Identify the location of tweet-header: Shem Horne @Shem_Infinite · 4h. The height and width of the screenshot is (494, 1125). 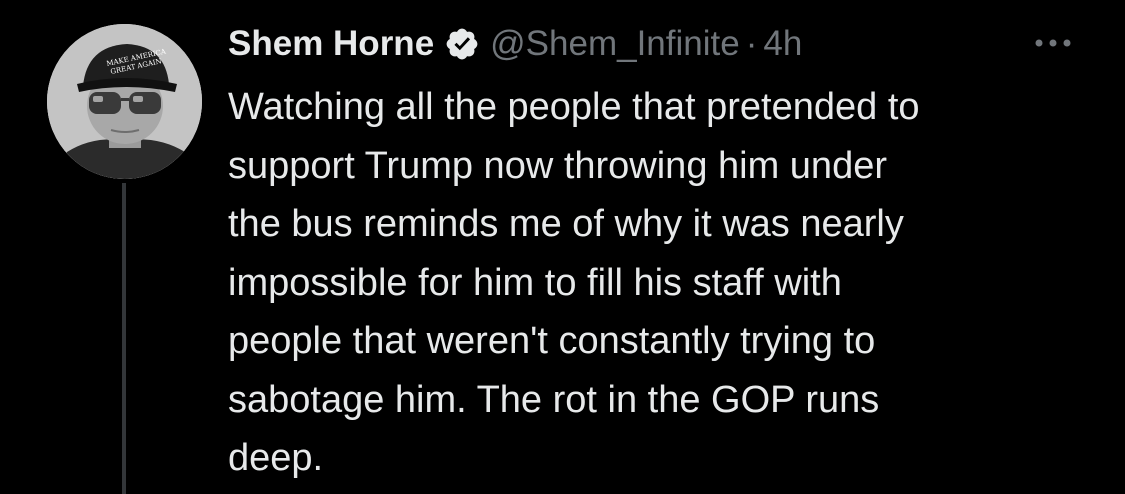
(658, 44).